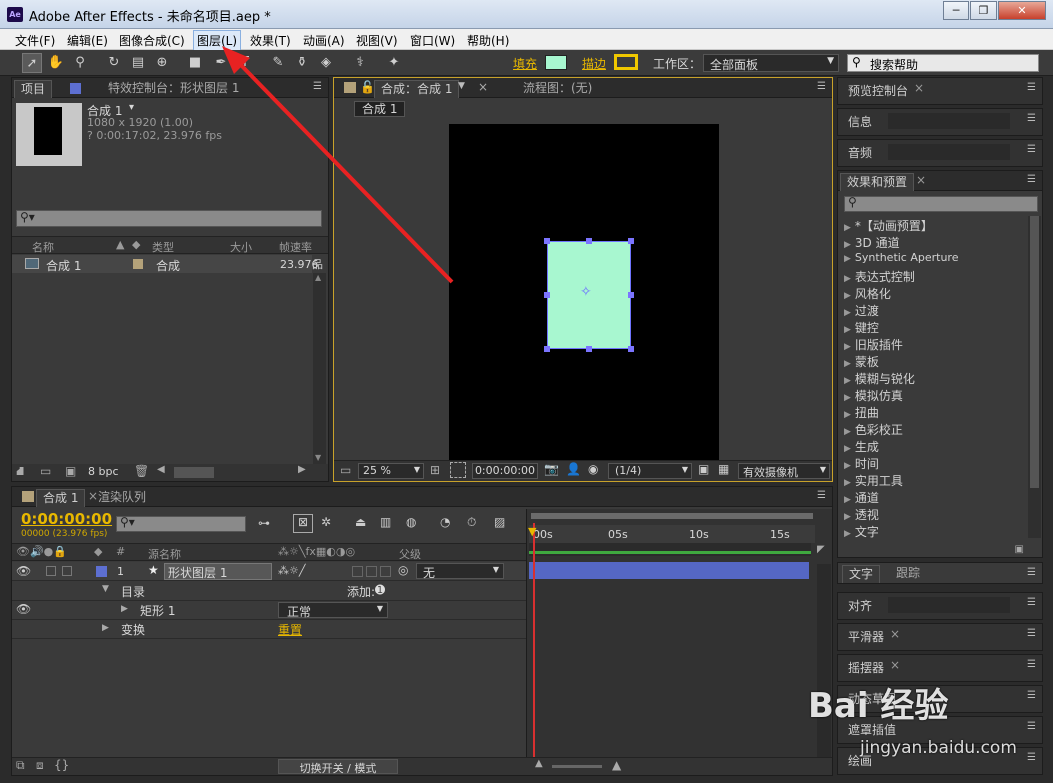 Image resolution: width=1053 pixels, height=783 pixels. I want to click on motion-blur-icon: ◍, so click(411, 522).